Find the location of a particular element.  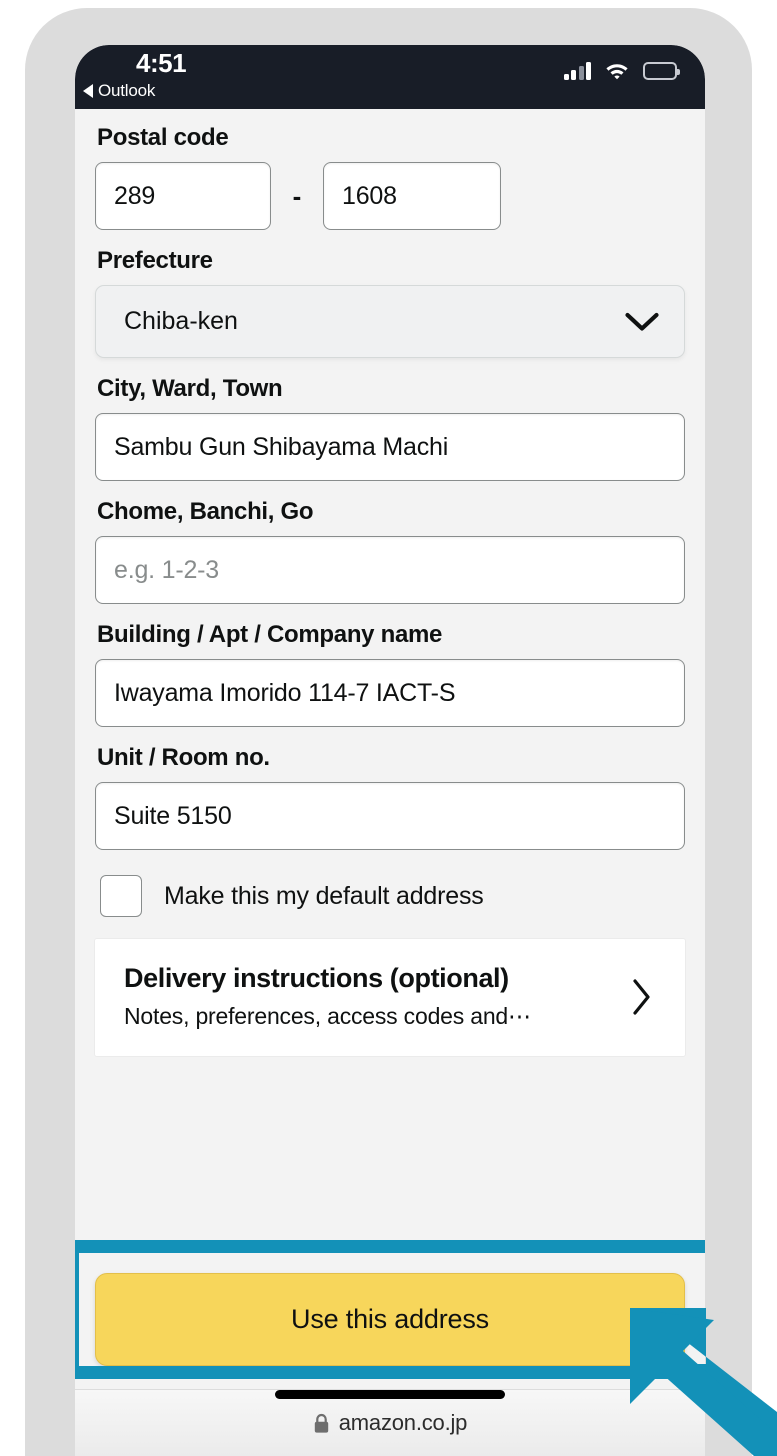

battery-icon is located at coordinates (661, 70).